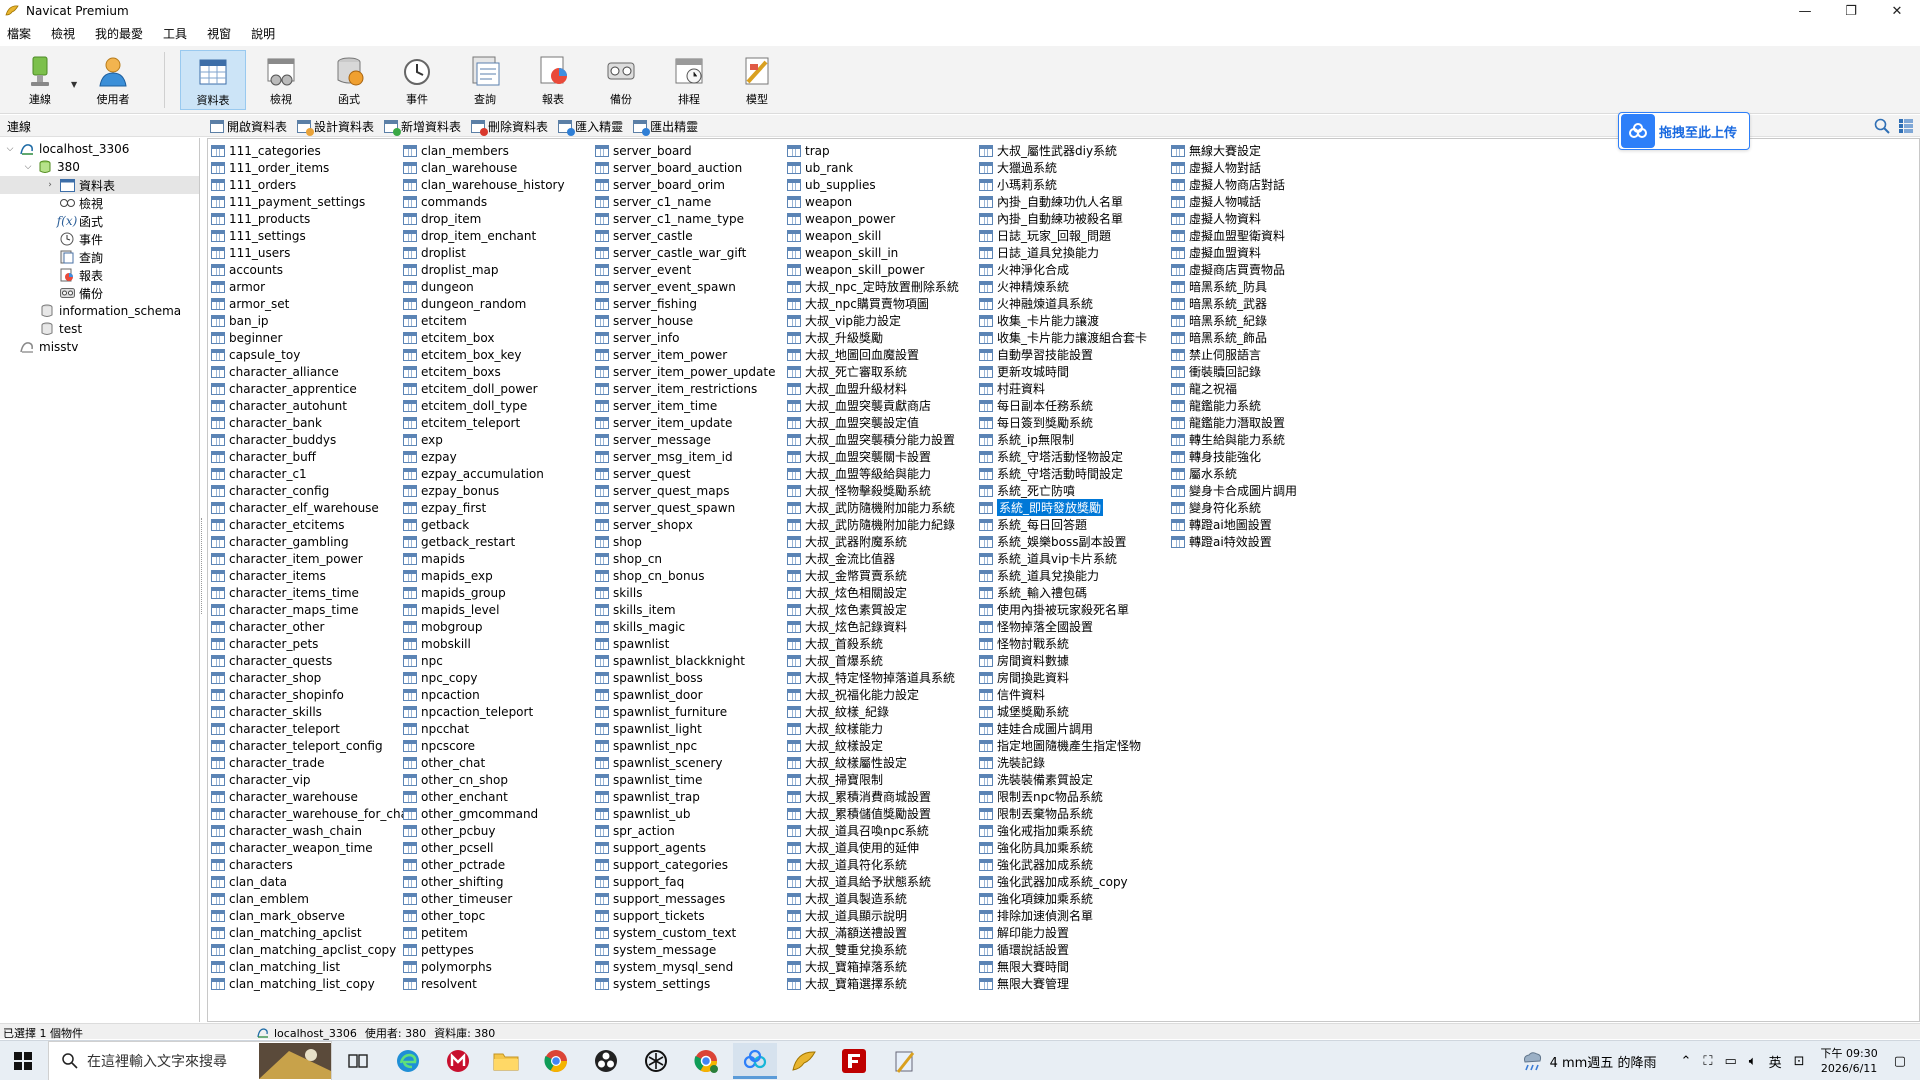  I want to click on table-item: 大叔_紋樣_紀錄, so click(877, 711).